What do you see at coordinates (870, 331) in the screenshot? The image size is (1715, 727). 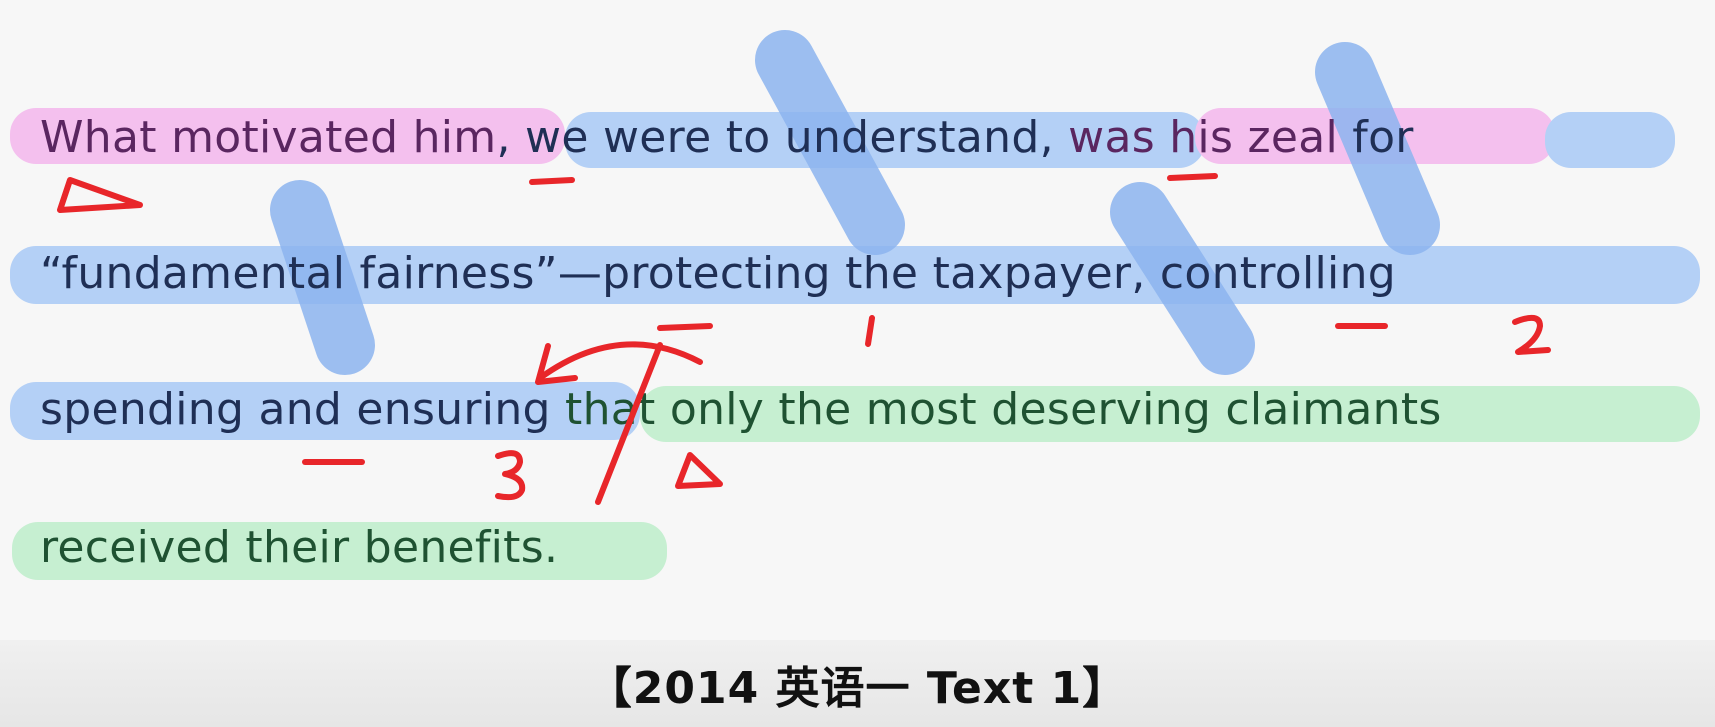 I see `number-1-stroke` at bounding box center [870, 331].